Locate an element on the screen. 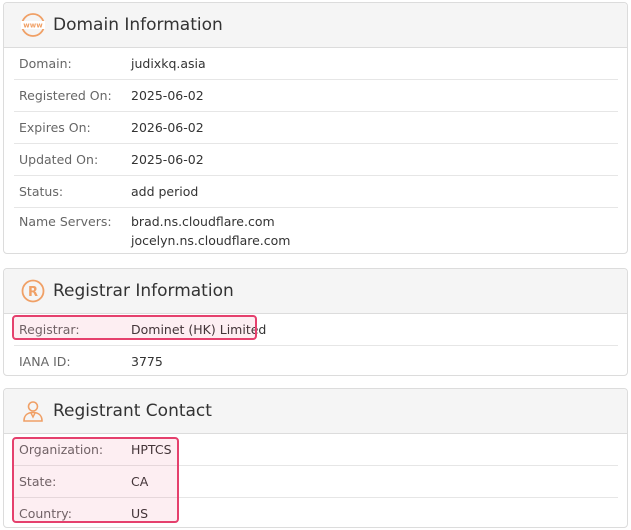  info-label: Domain: is located at coordinates (45, 63).